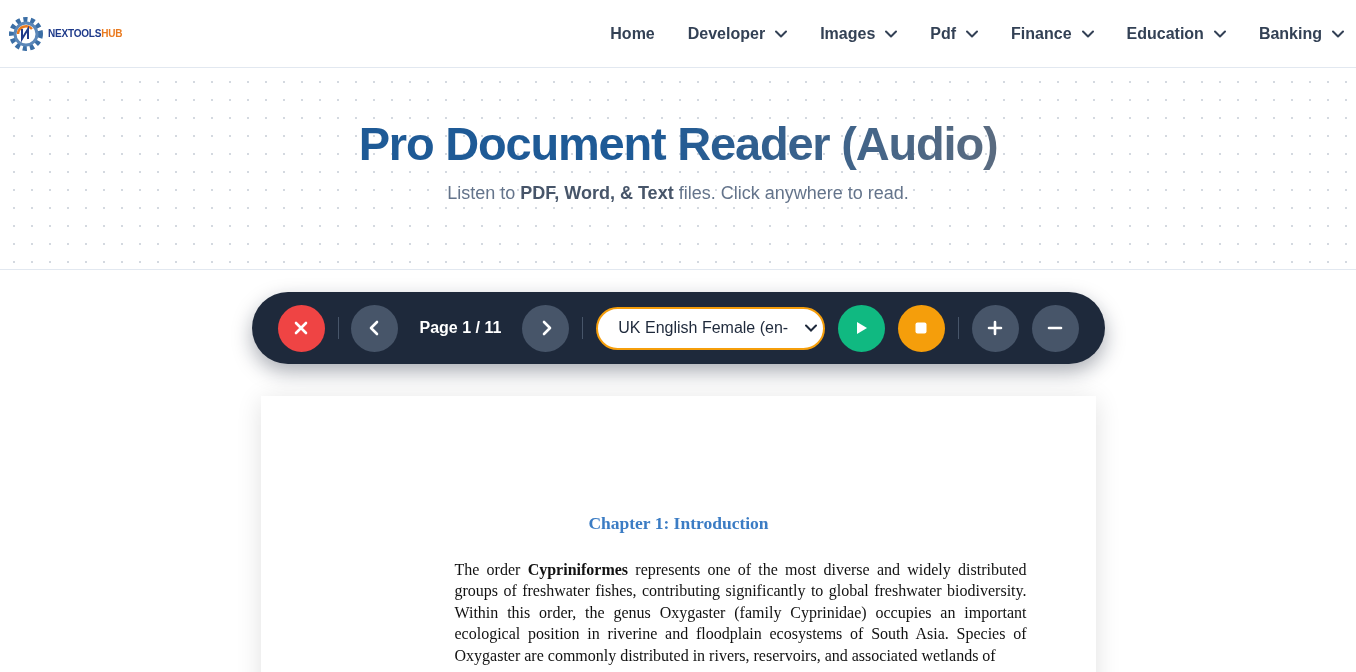 The image size is (1356, 672). Describe the element at coordinates (678, 193) in the screenshot. I see `page-subtitle: Listen to PDF, Word, & Text files. Click anywhere to read.` at that location.